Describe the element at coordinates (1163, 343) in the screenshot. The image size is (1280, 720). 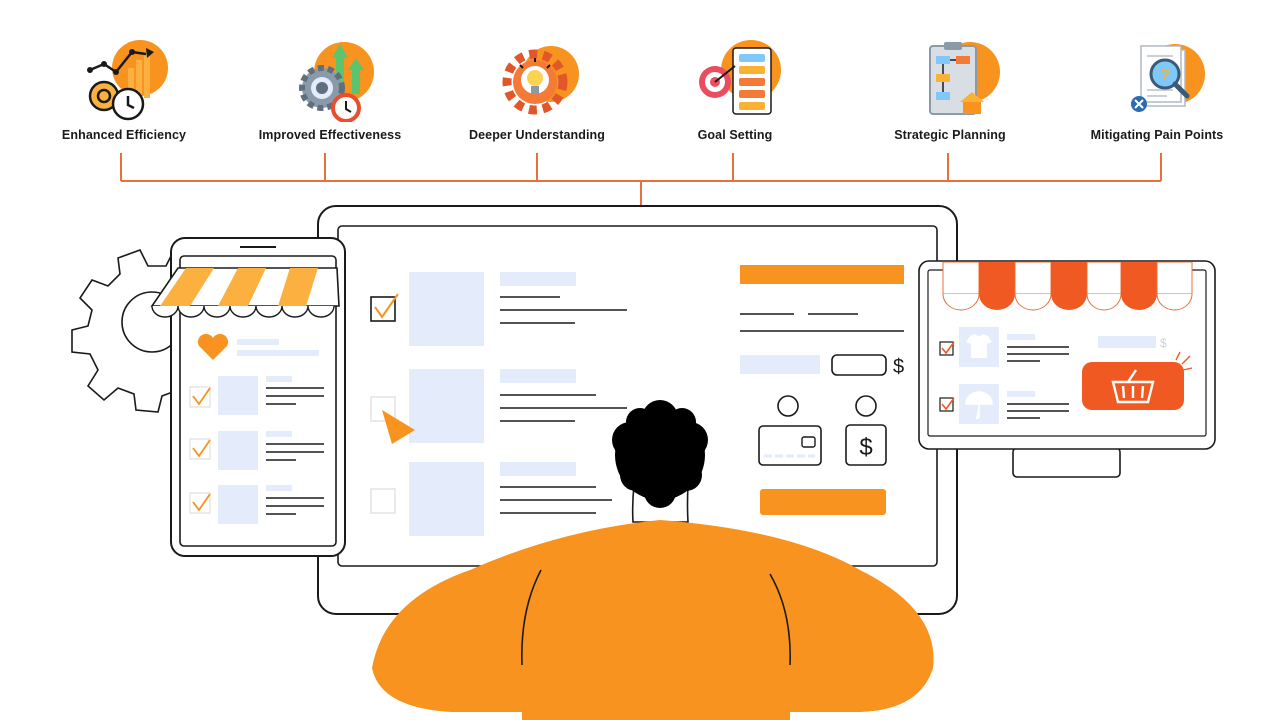
I see `cart-currency-symbol: $` at that location.